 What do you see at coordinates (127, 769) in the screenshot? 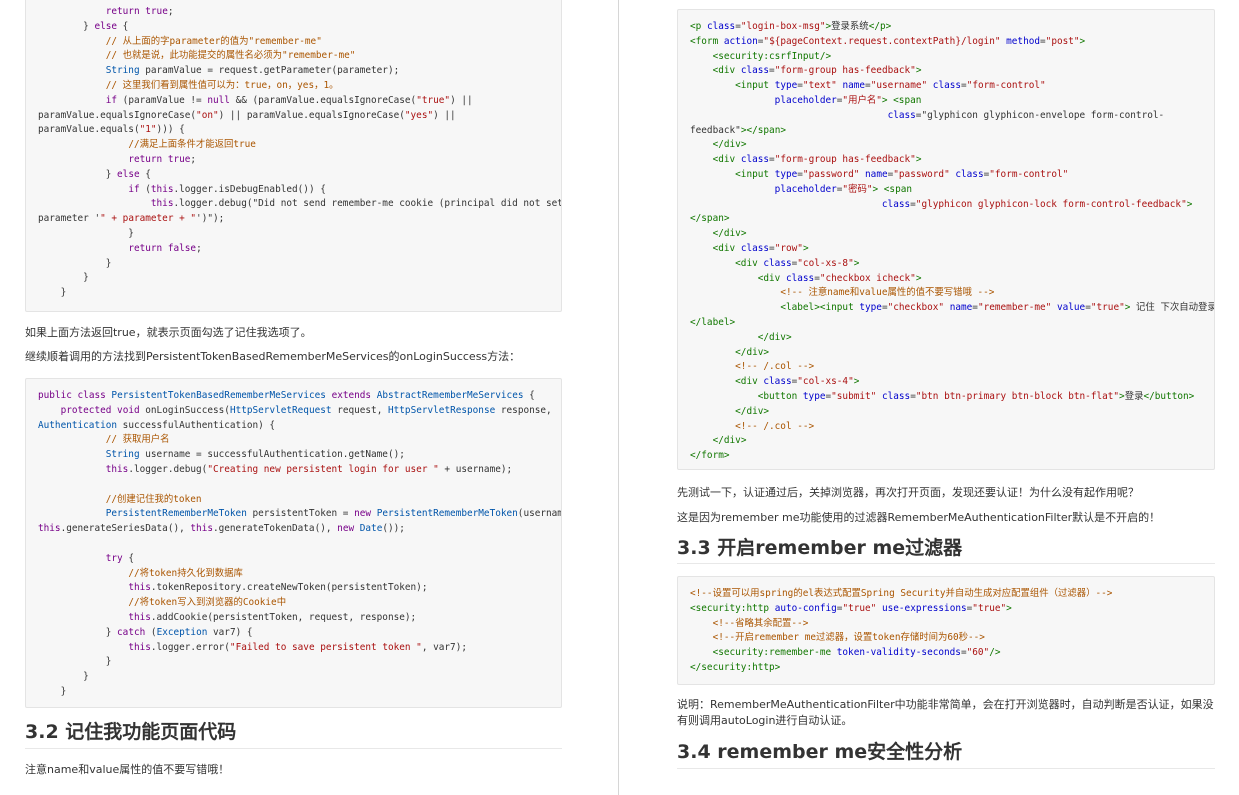
I see `paragraph: 注意name和value属性的值不要写错哦！` at bounding box center [127, 769].